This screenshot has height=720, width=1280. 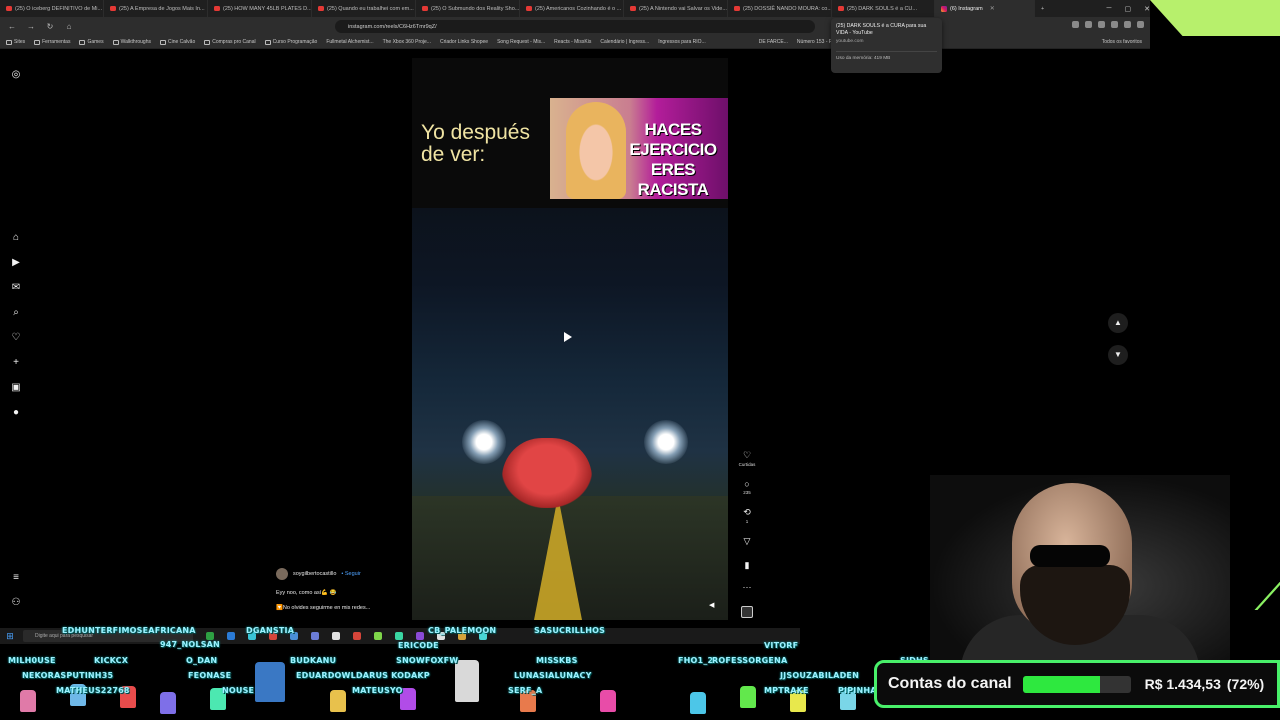 I want to click on more-menu-icon: ≡, so click(x=16, y=578).